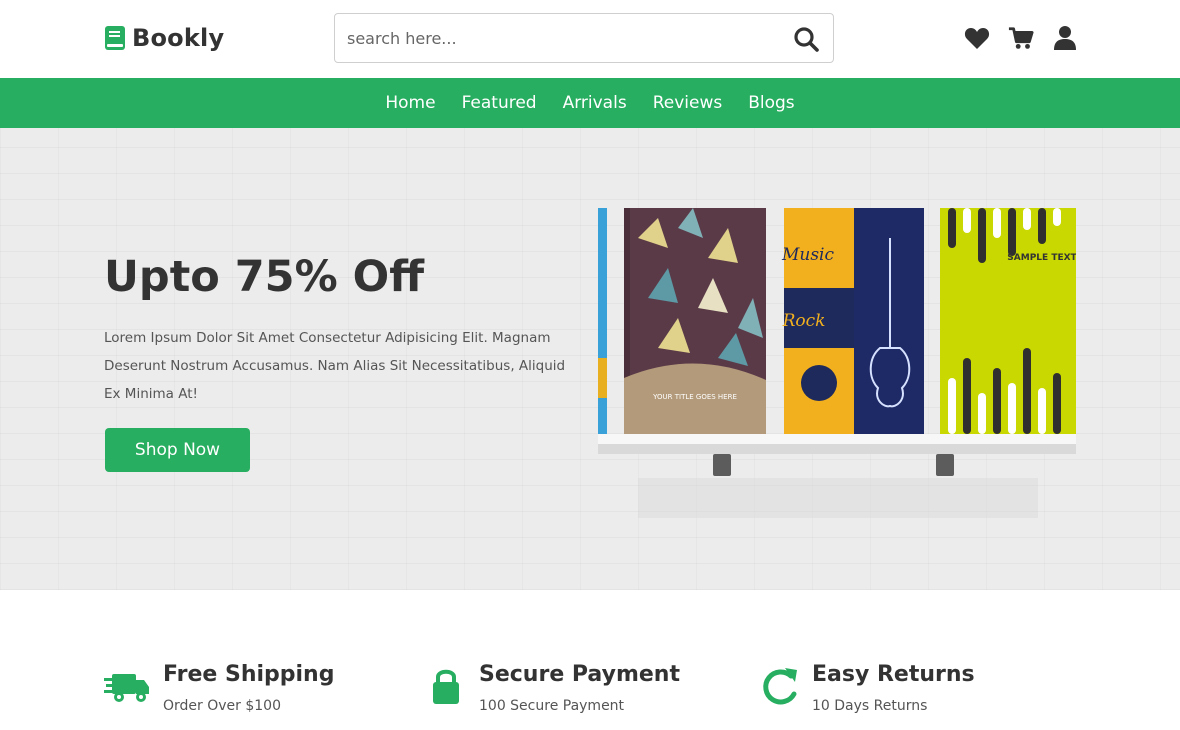  I want to click on main-nav: Home Featured Arrivals Reviews Blogs, so click(590, 103).